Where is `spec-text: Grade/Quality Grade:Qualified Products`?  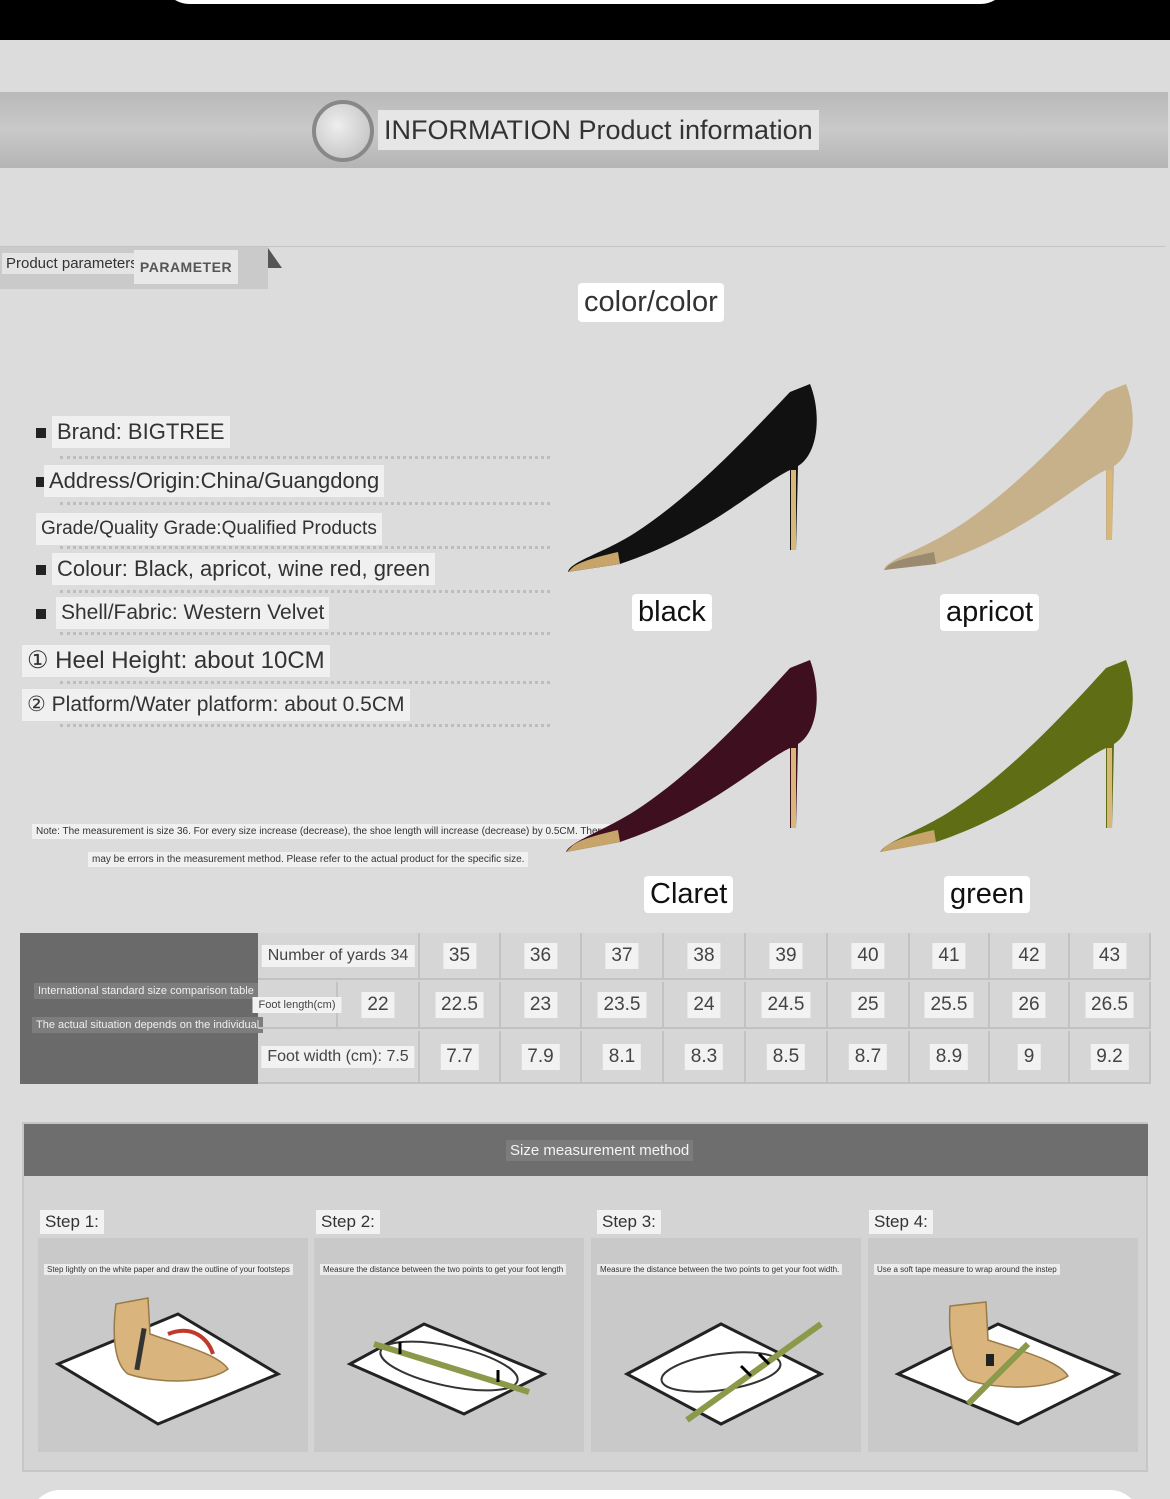 spec-text: Grade/Quality Grade:Qualified Products is located at coordinates (209, 529).